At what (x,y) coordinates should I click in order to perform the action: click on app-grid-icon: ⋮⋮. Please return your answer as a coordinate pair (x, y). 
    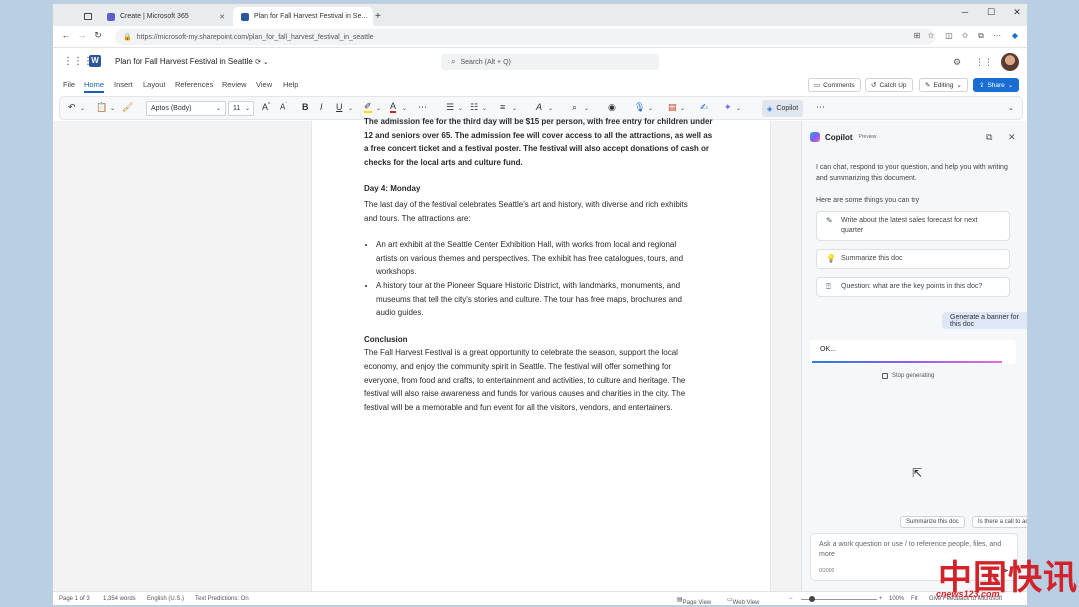
    Looking at the image, I should click on (984, 62).